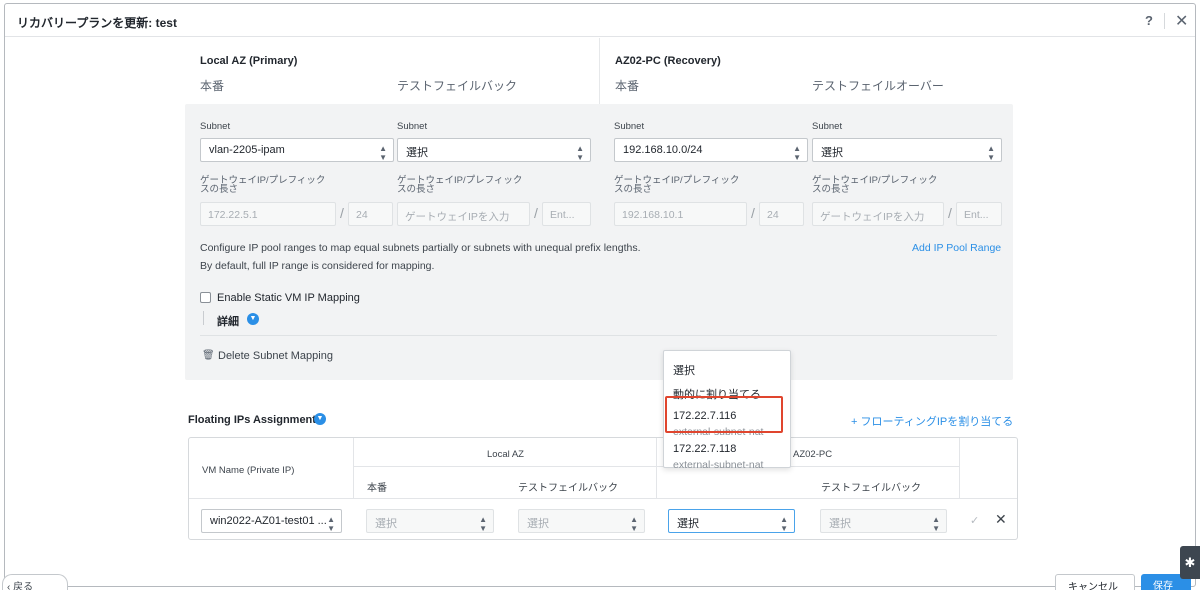 The image size is (1200, 590). What do you see at coordinates (663, 150) in the screenshot?
I see `select-value: 192.168.10.0/24` at bounding box center [663, 150].